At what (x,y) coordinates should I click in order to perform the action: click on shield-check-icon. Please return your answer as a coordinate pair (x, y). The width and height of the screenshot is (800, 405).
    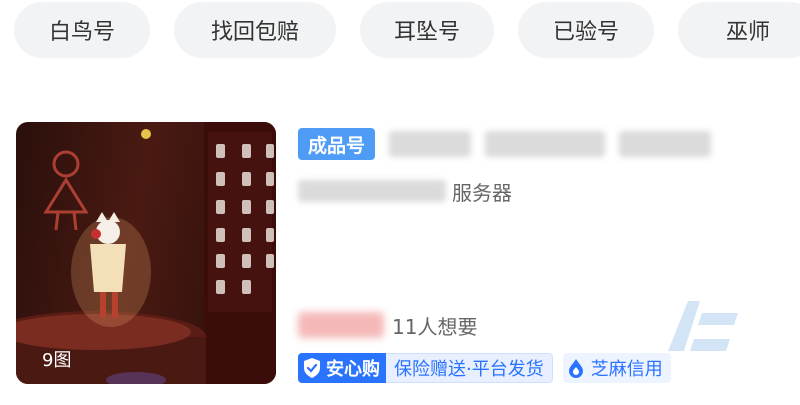
    Looking at the image, I should click on (312, 368).